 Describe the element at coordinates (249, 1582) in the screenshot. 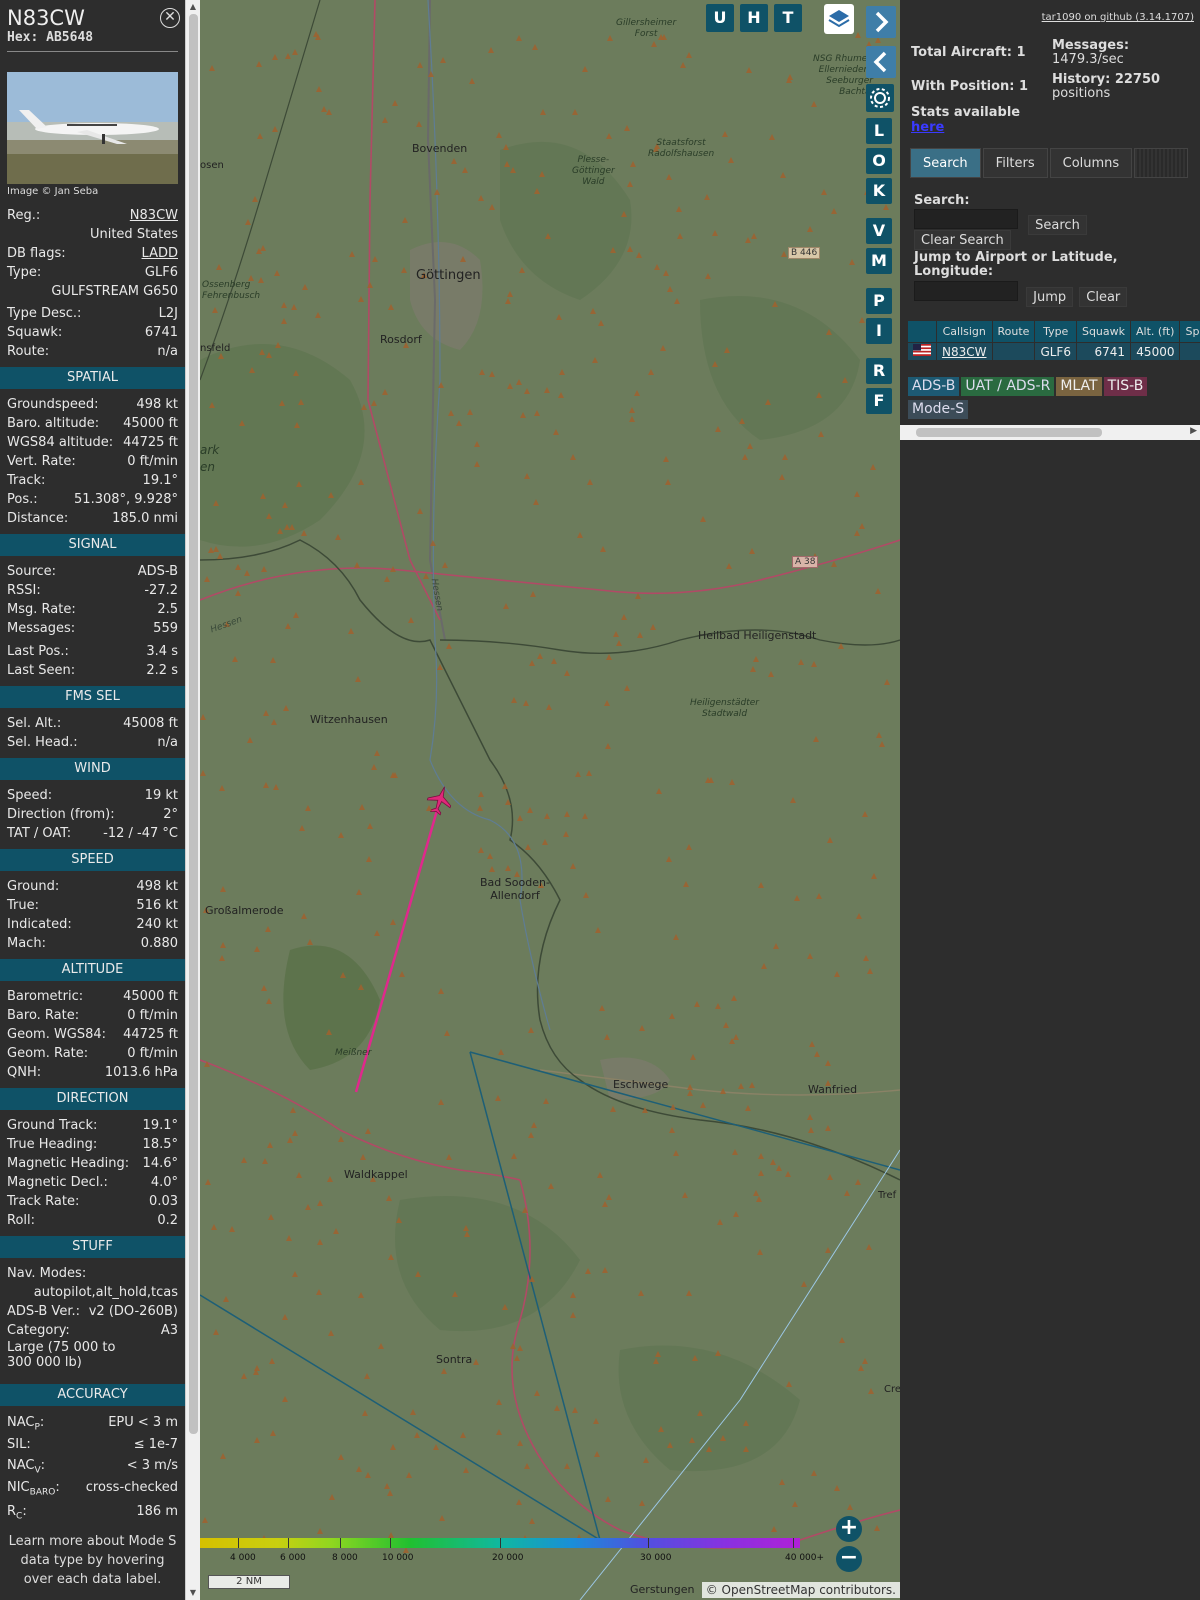

I see `map-scale: 2 NM` at that location.